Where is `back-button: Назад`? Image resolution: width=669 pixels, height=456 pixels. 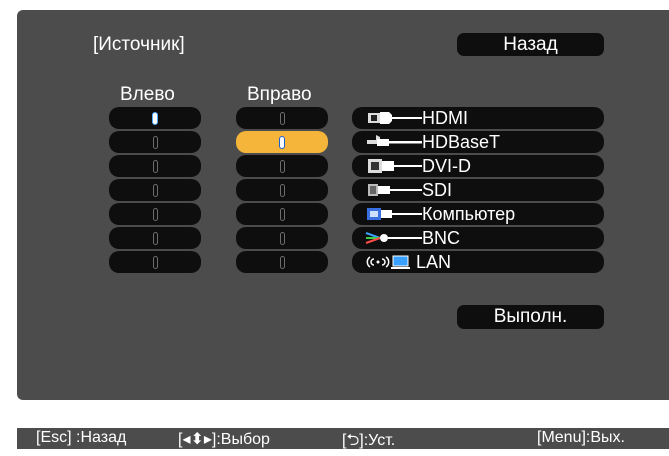
back-button: Назад is located at coordinates (530, 44).